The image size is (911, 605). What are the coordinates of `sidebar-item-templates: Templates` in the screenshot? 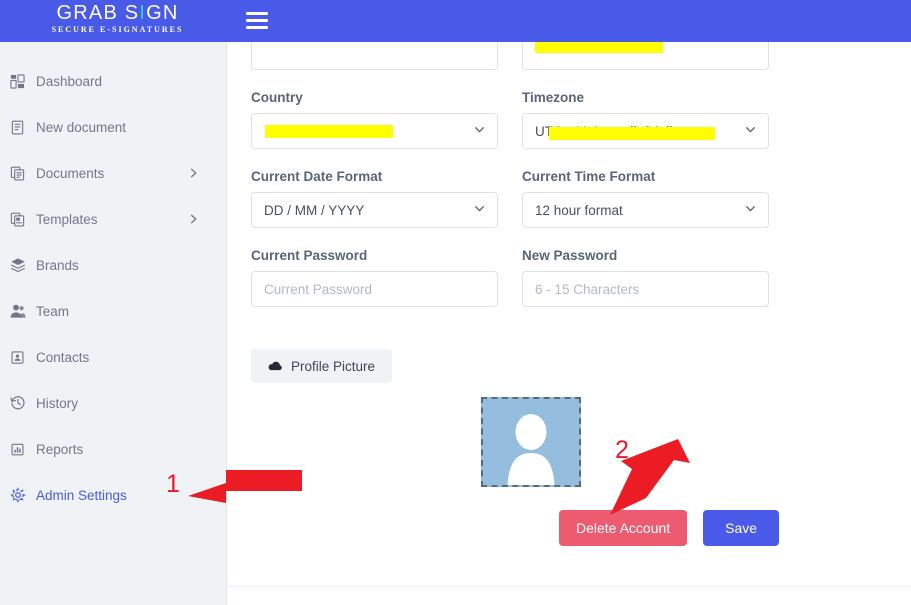 It's located at (113, 219).